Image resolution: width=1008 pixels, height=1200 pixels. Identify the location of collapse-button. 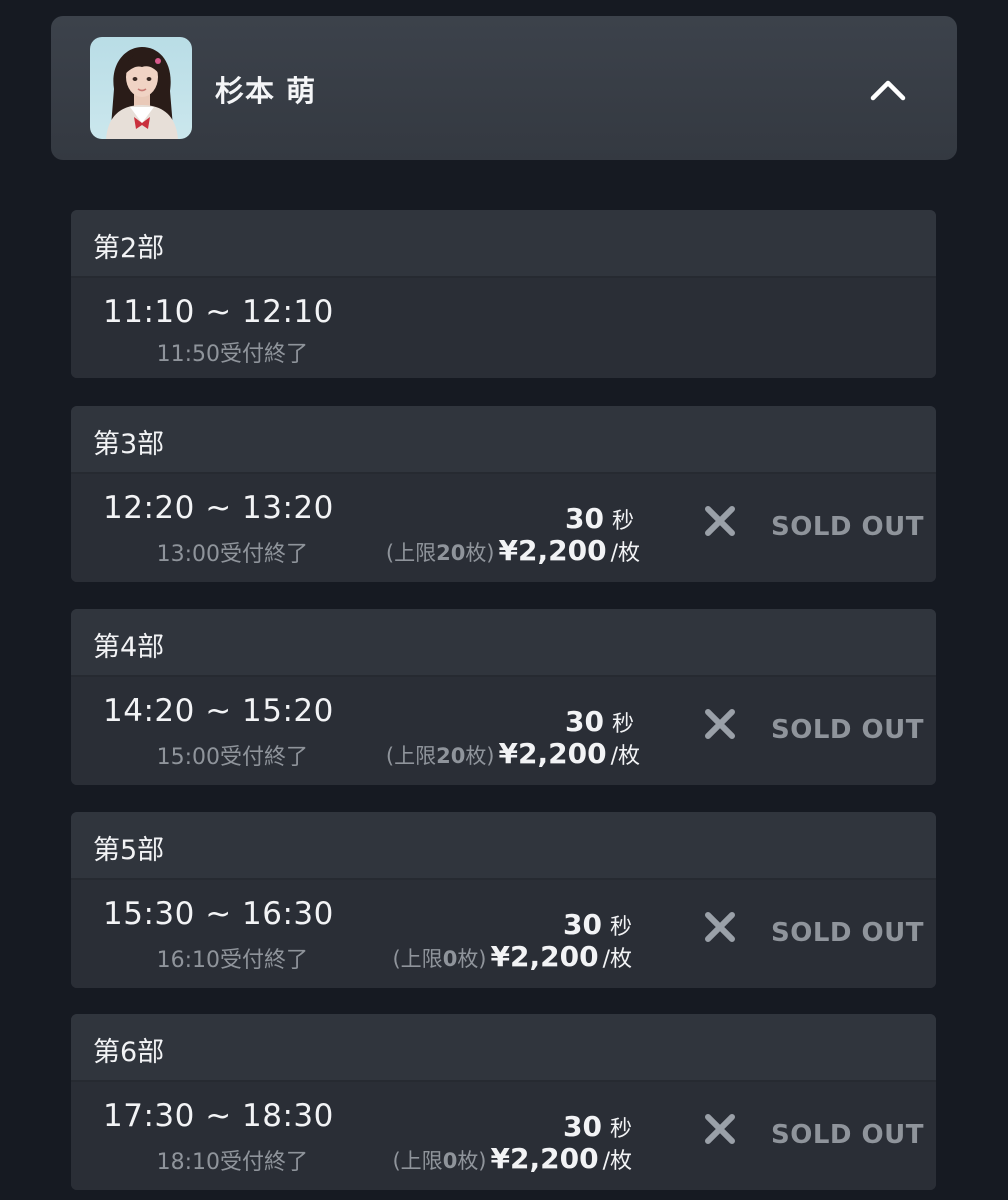
(888, 88).